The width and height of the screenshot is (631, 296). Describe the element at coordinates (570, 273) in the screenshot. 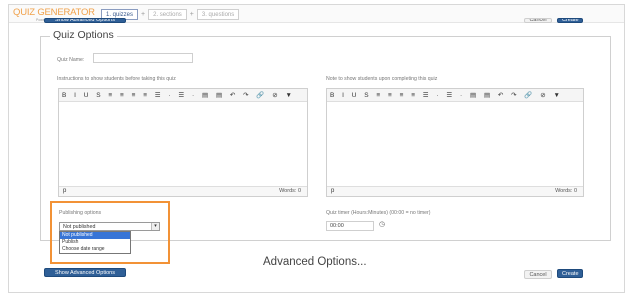

I see `create-button: Create` at that location.